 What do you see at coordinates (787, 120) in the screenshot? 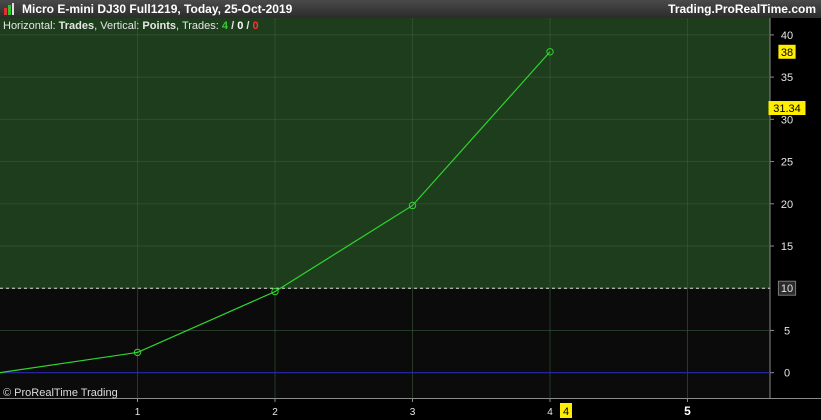
I see `y-tick-label: 30` at bounding box center [787, 120].